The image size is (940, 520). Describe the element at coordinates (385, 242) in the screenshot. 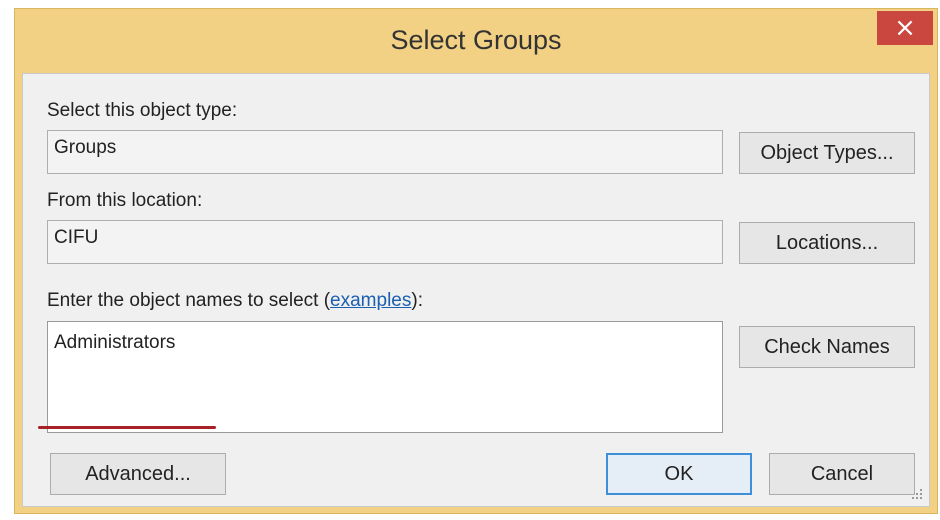

I see `location-field: CIFU` at that location.